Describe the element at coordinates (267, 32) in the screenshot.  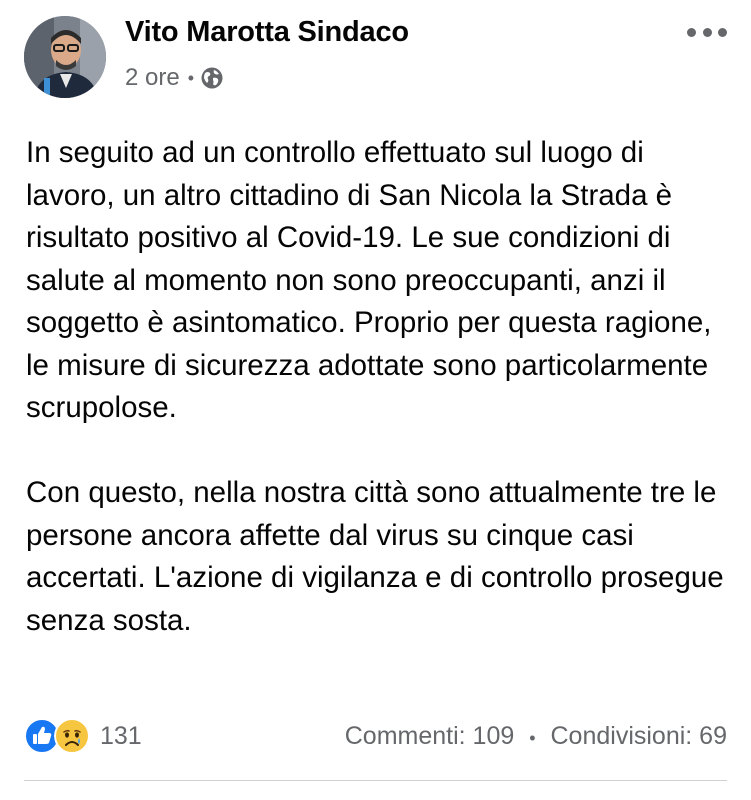
I see `author-name: Vito Marotta Sindaco` at that location.